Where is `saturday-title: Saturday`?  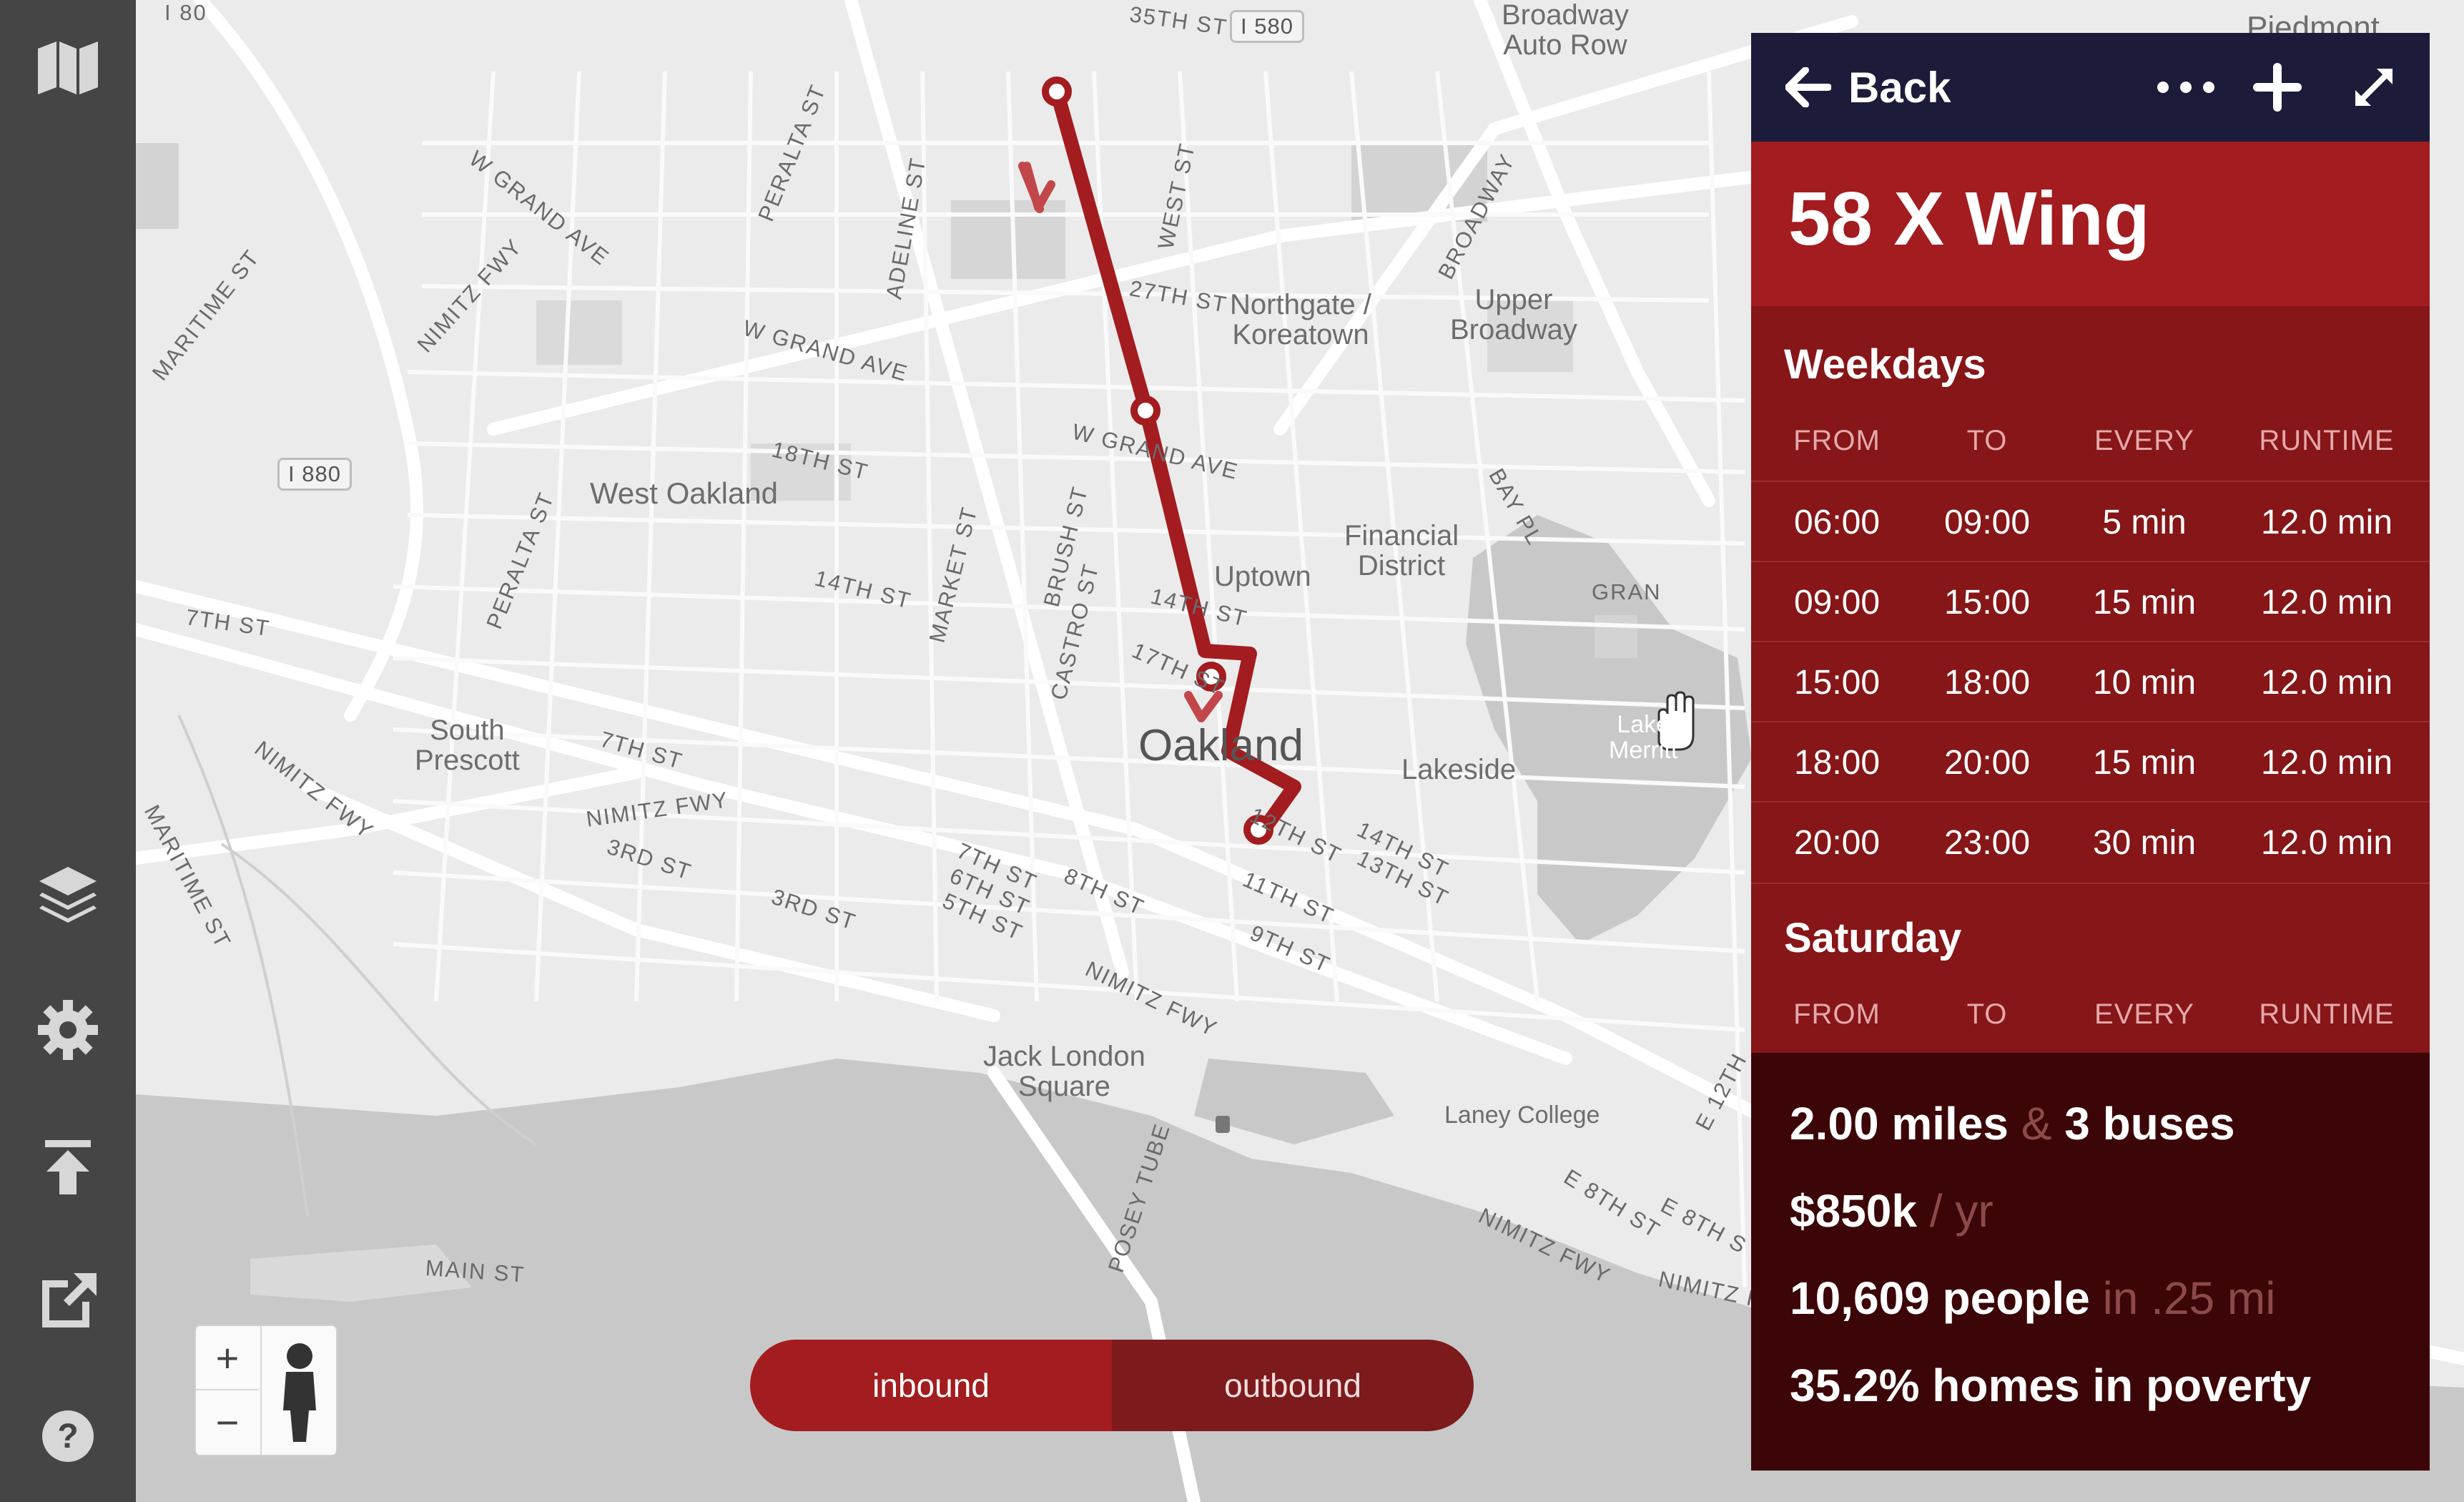 saturday-title: Saturday is located at coordinates (1873, 938).